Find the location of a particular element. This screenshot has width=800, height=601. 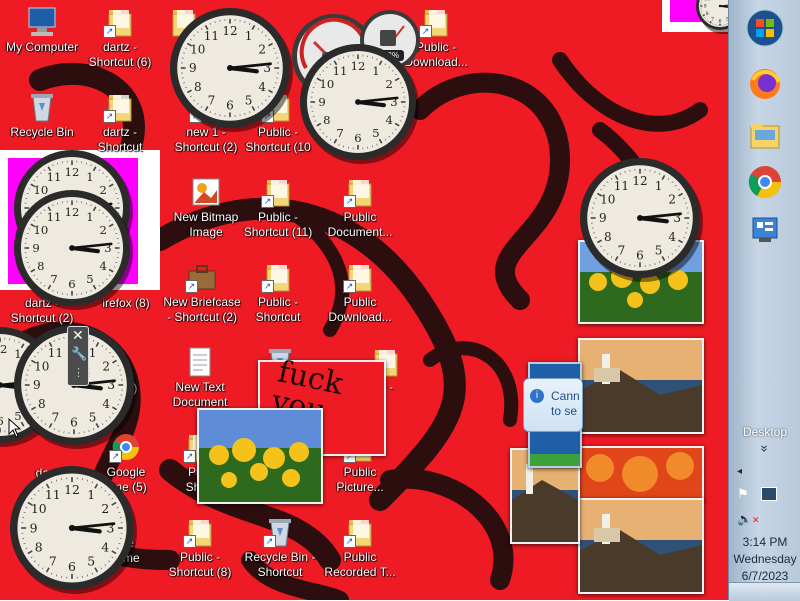

desktop-icon: My Computer is located at coordinates (42, 30).